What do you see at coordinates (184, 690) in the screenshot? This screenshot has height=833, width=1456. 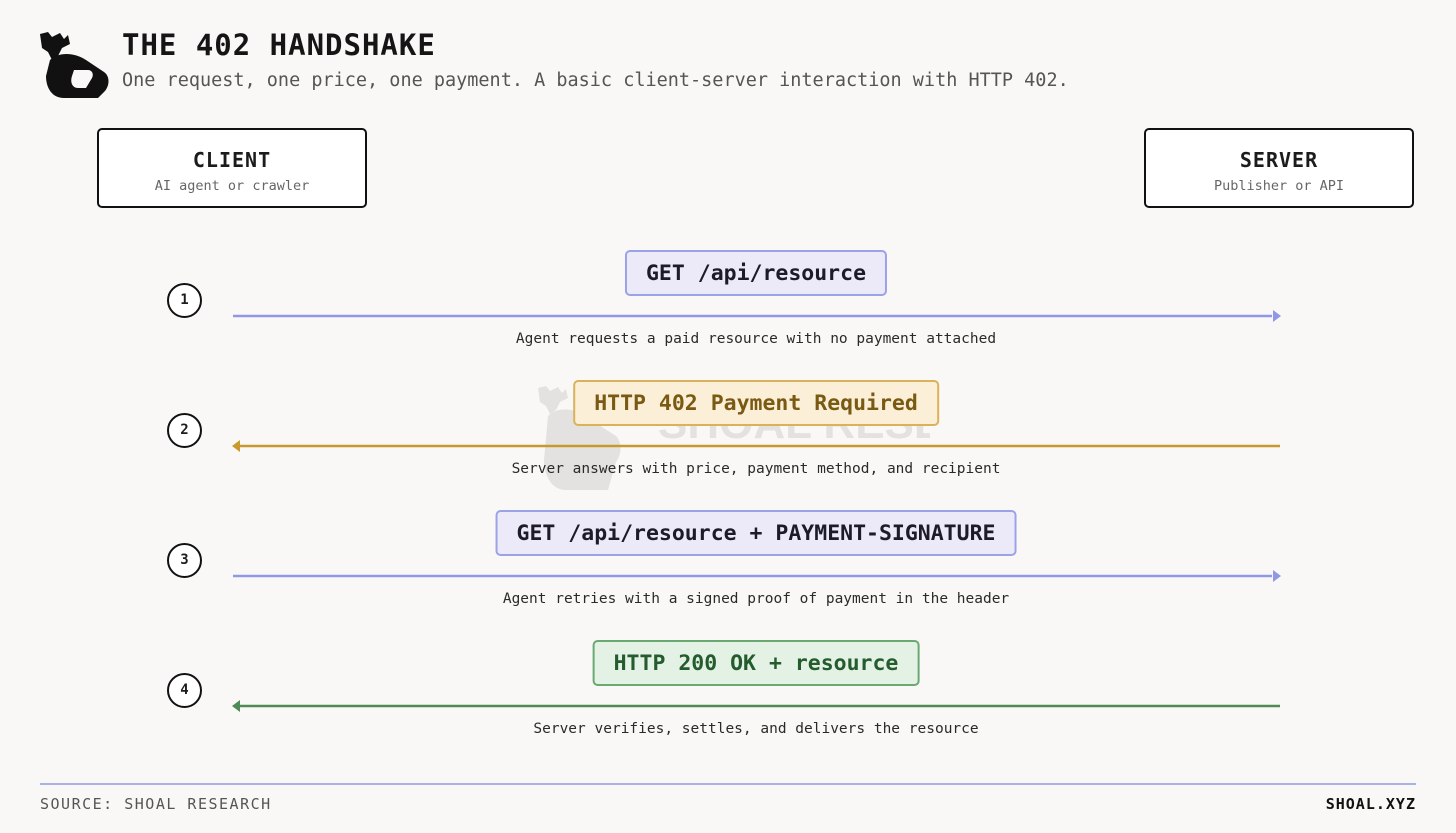 I see `step-number-4: 4` at bounding box center [184, 690].